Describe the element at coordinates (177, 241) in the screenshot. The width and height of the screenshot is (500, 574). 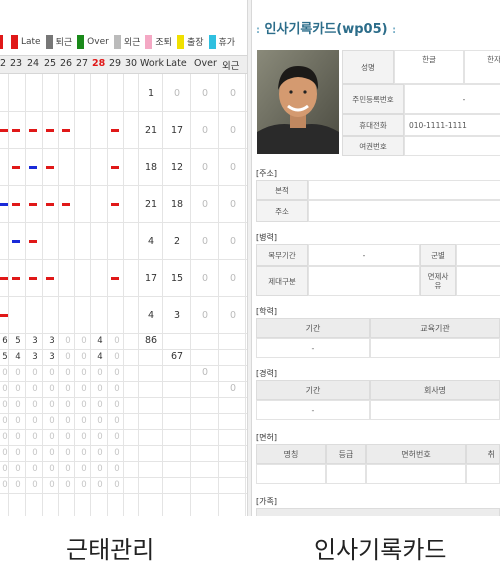
I see `late-count: 2` at that location.